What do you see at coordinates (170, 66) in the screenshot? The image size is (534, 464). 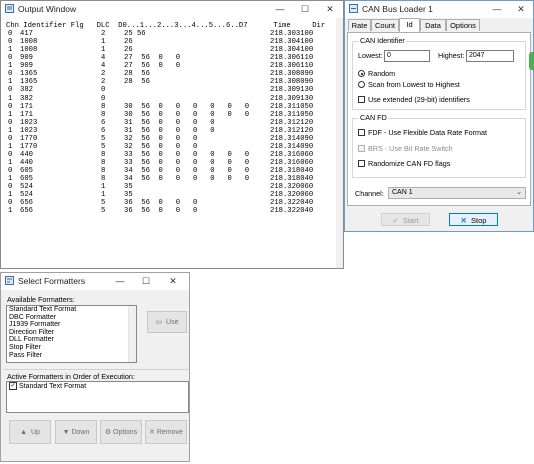 I see `table-row: 1909427 56 0 0218.306110R` at bounding box center [170, 66].